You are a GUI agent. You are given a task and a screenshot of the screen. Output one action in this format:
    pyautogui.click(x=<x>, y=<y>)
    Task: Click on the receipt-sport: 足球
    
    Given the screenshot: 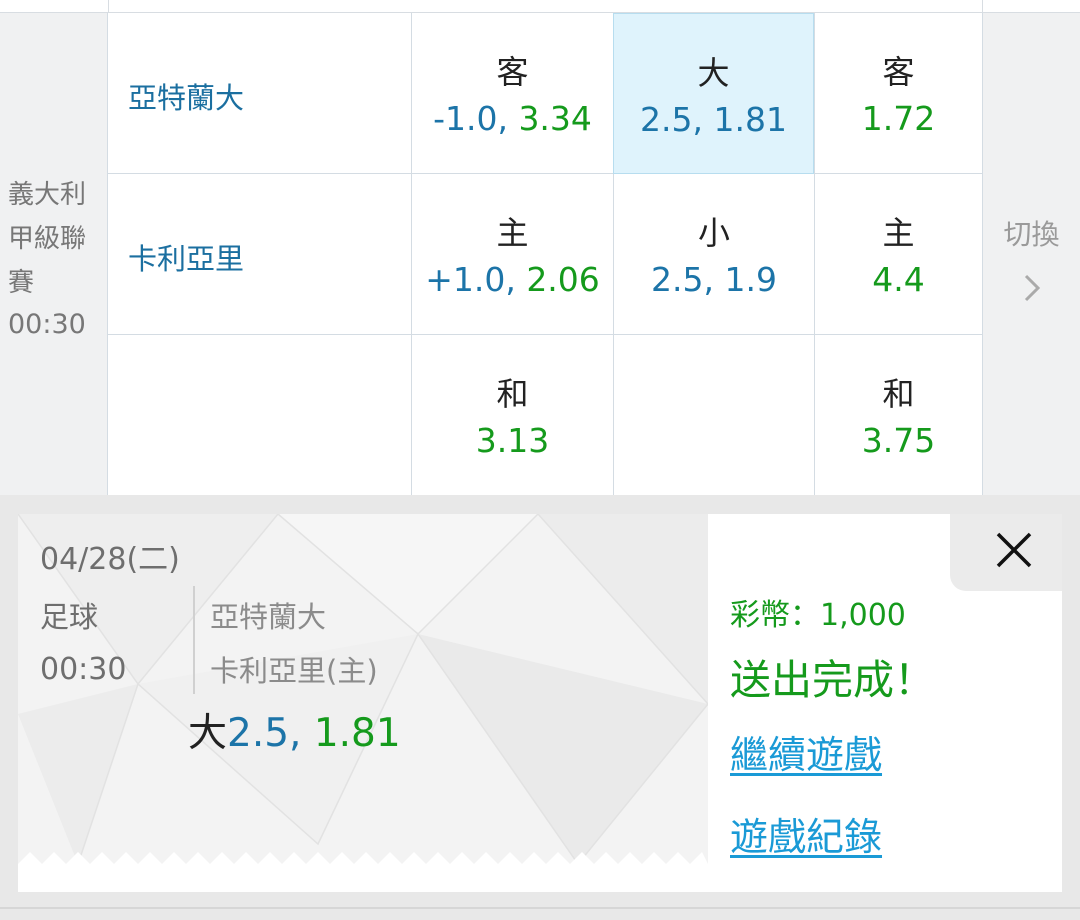 What is the action you would take?
    pyautogui.click(x=69, y=617)
    